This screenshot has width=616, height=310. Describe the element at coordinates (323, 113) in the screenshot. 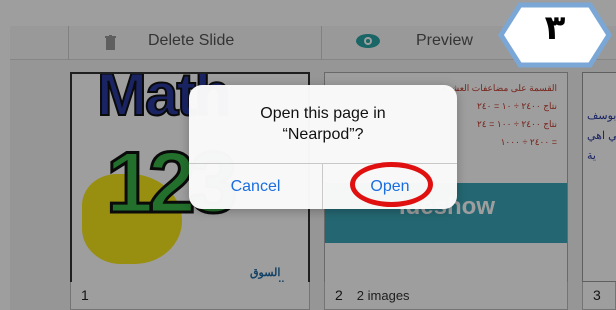

I see `alert-message-line: Open this page in` at that location.